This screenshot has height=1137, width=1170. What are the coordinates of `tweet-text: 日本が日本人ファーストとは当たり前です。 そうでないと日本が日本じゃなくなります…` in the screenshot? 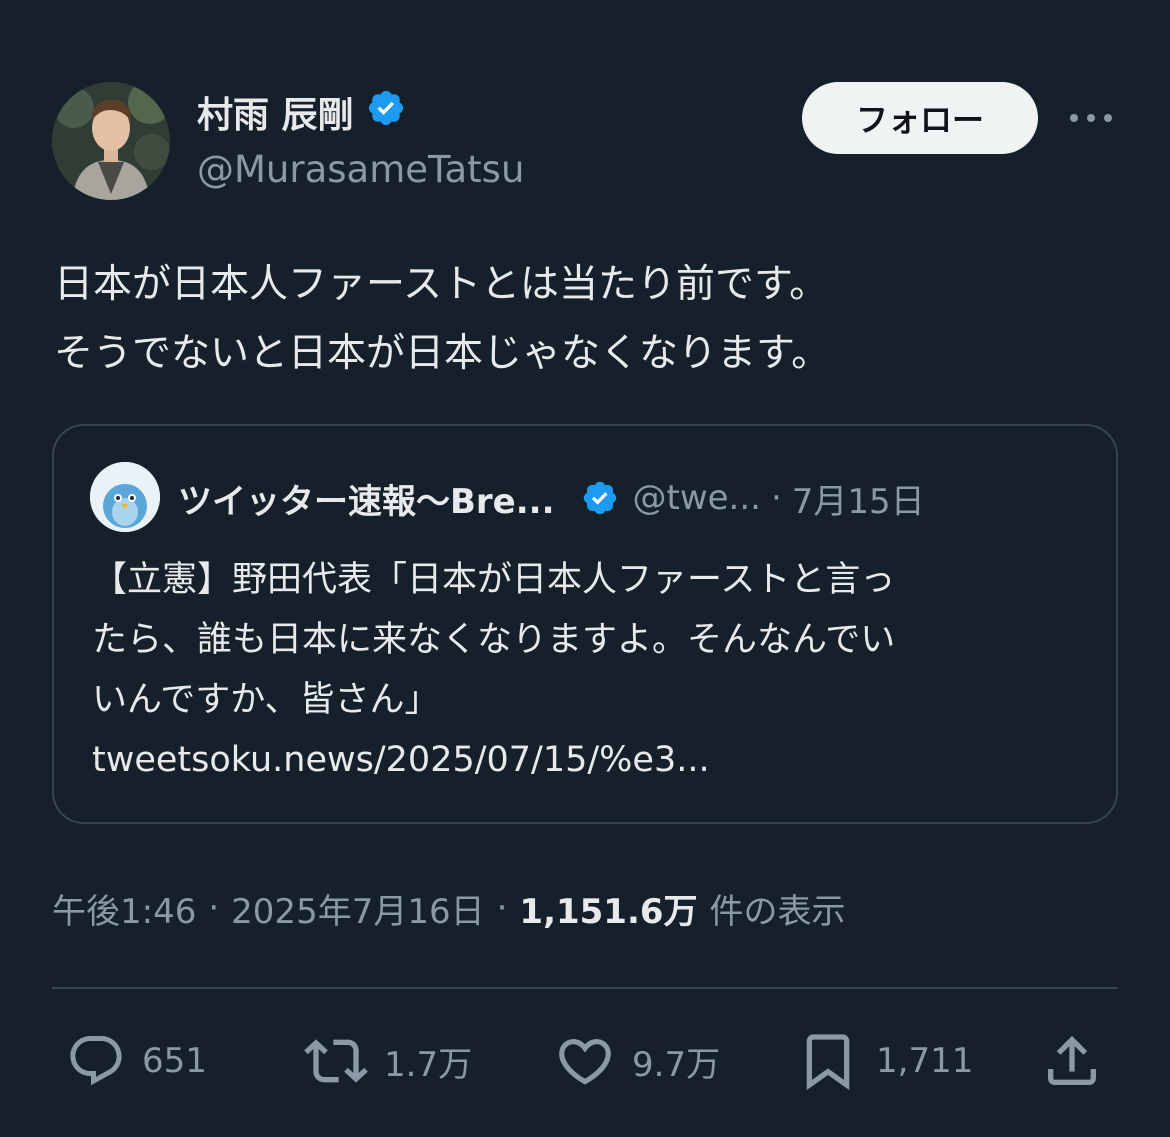 It's located at (589, 319).